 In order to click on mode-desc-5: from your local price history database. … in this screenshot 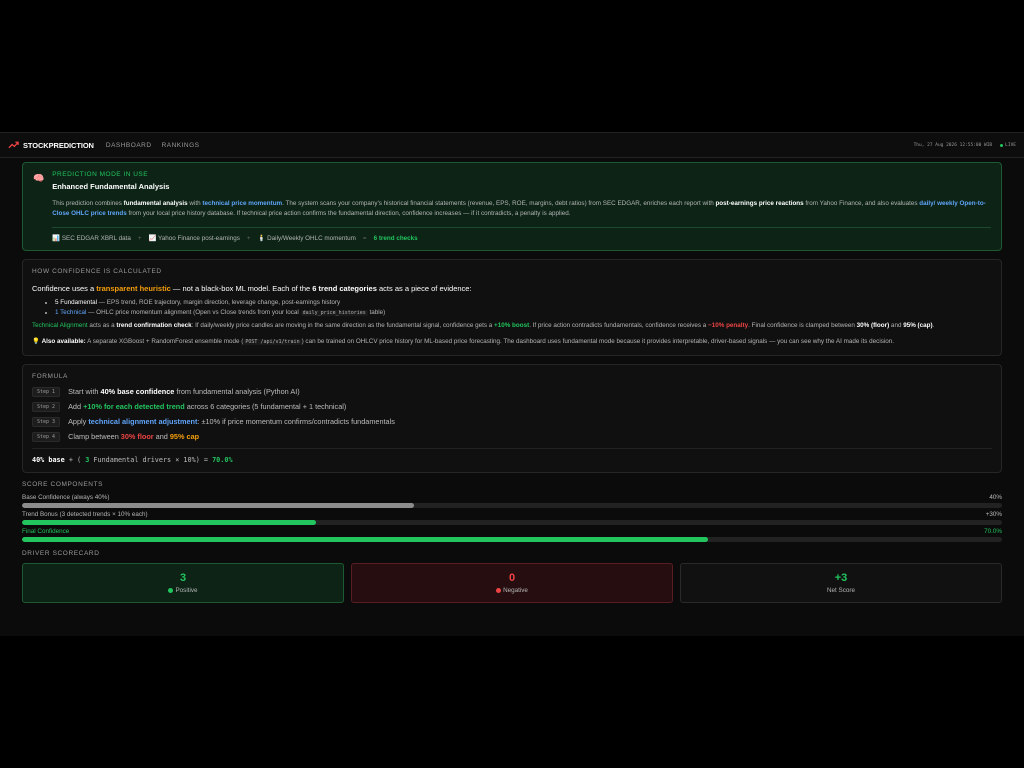, I will do `click(348, 213)`.